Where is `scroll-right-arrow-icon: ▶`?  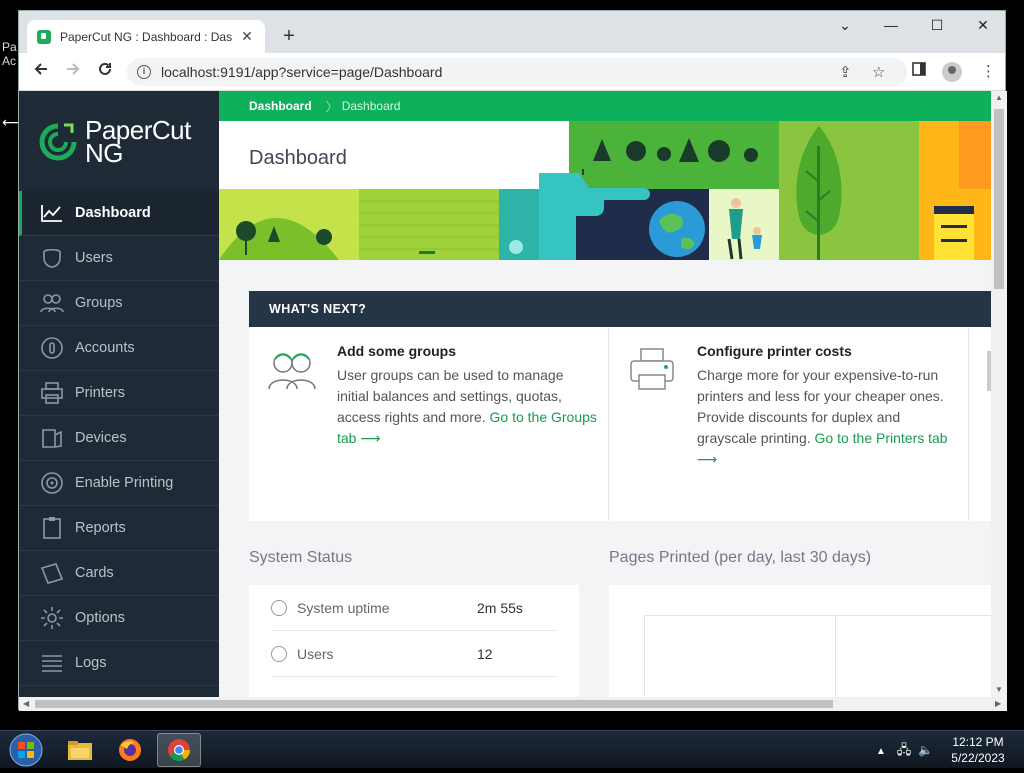 scroll-right-arrow-icon: ▶ is located at coordinates (998, 703).